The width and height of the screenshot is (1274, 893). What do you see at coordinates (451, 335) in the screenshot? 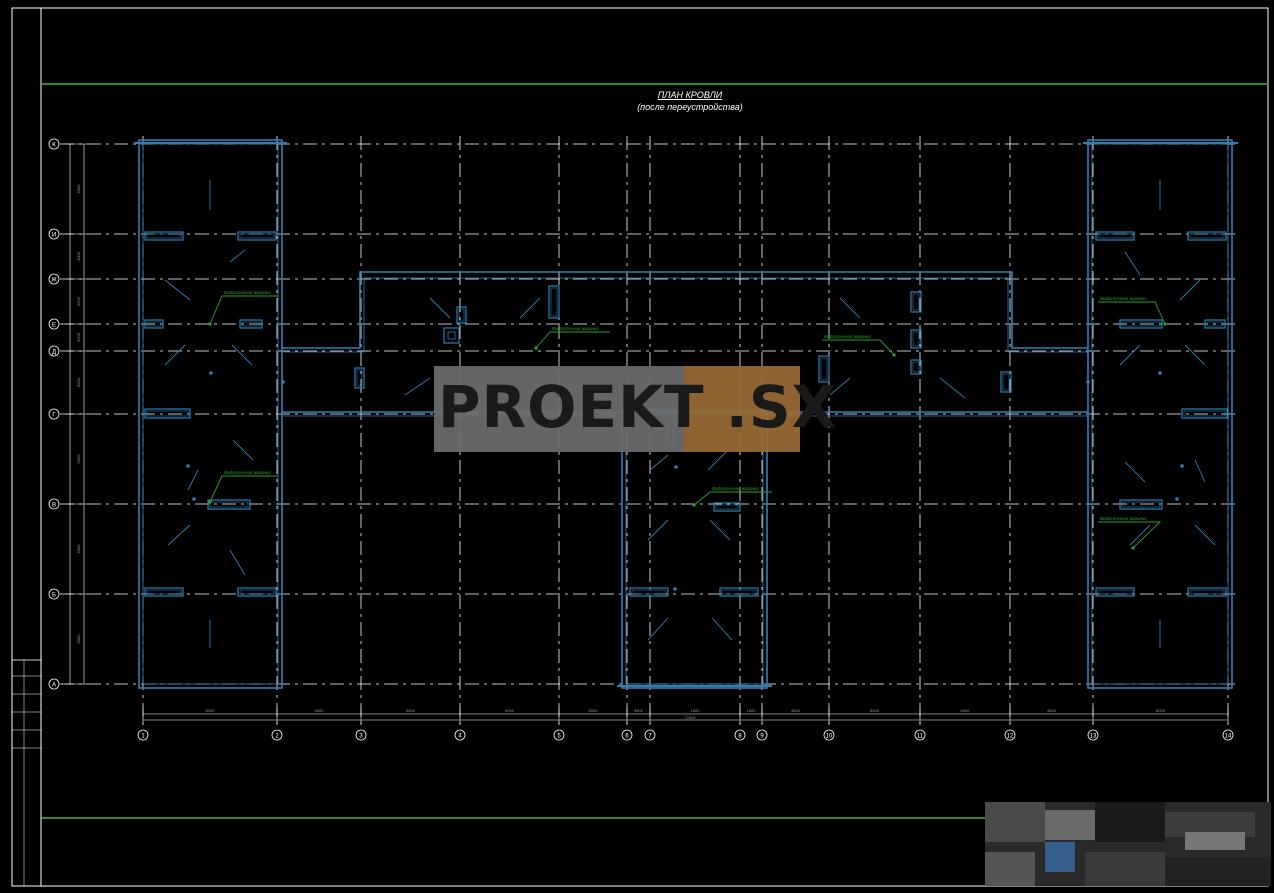
I see `roof-hatch` at bounding box center [451, 335].